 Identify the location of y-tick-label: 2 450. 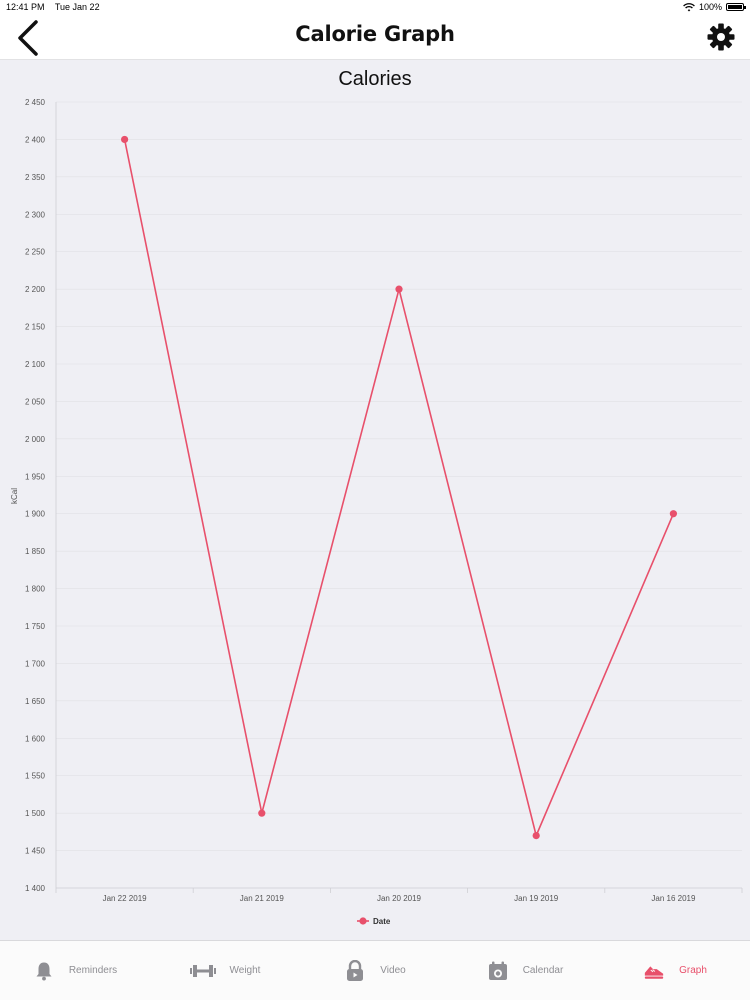
(35, 102).